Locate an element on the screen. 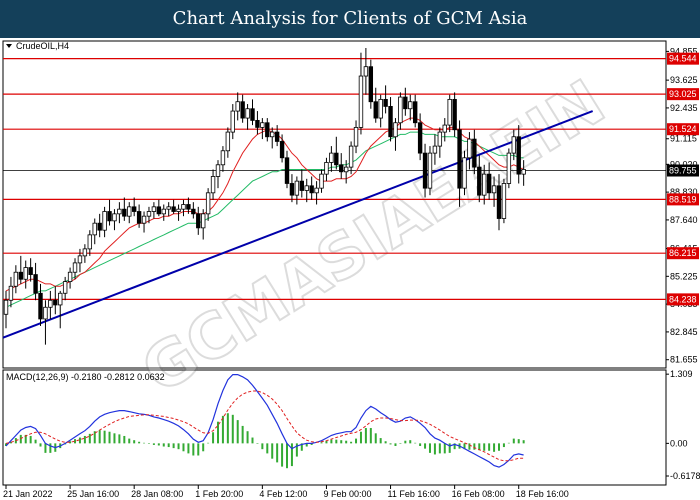 Image resolution: width=700 pixels, height=500 pixels. time-tick-label-5: 9 Feb 00:00 is located at coordinates (347, 494).